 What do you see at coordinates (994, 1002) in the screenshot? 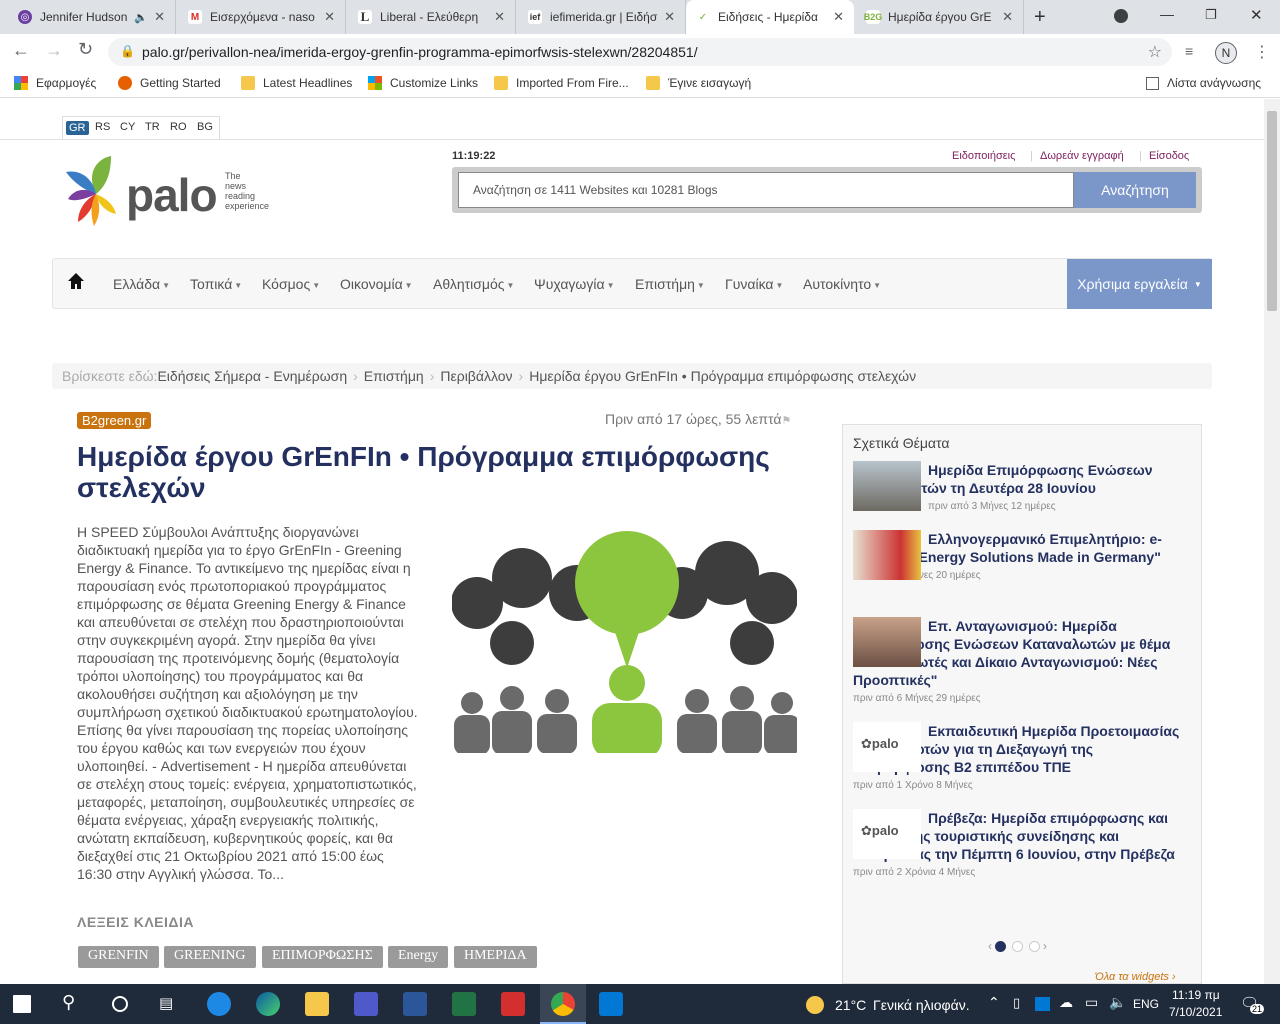
I see `tray-chevron-icon: ⌃` at bounding box center [994, 1002].